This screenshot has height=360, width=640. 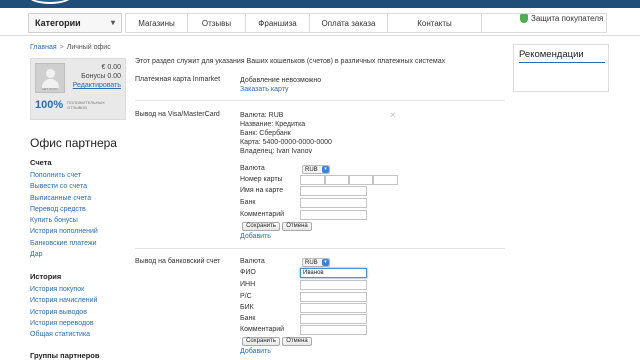 What do you see at coordinates (255, 236) in the screenshot?
I see `visa-add-link: Добавить` at bounding box center [255, 236].